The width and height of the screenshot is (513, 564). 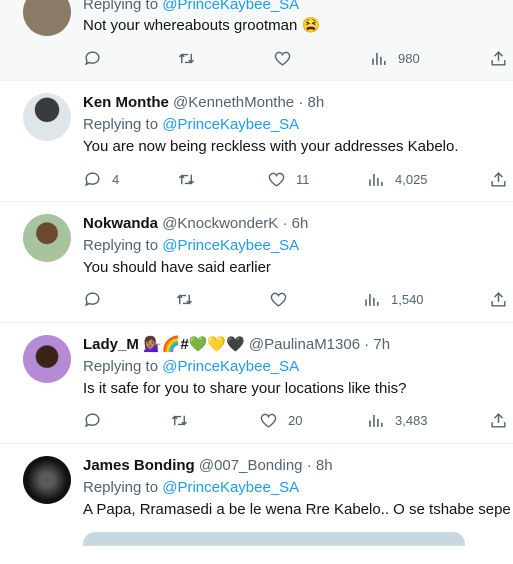 I want to click on views-count: 3,483, so click(x=411, y=420).